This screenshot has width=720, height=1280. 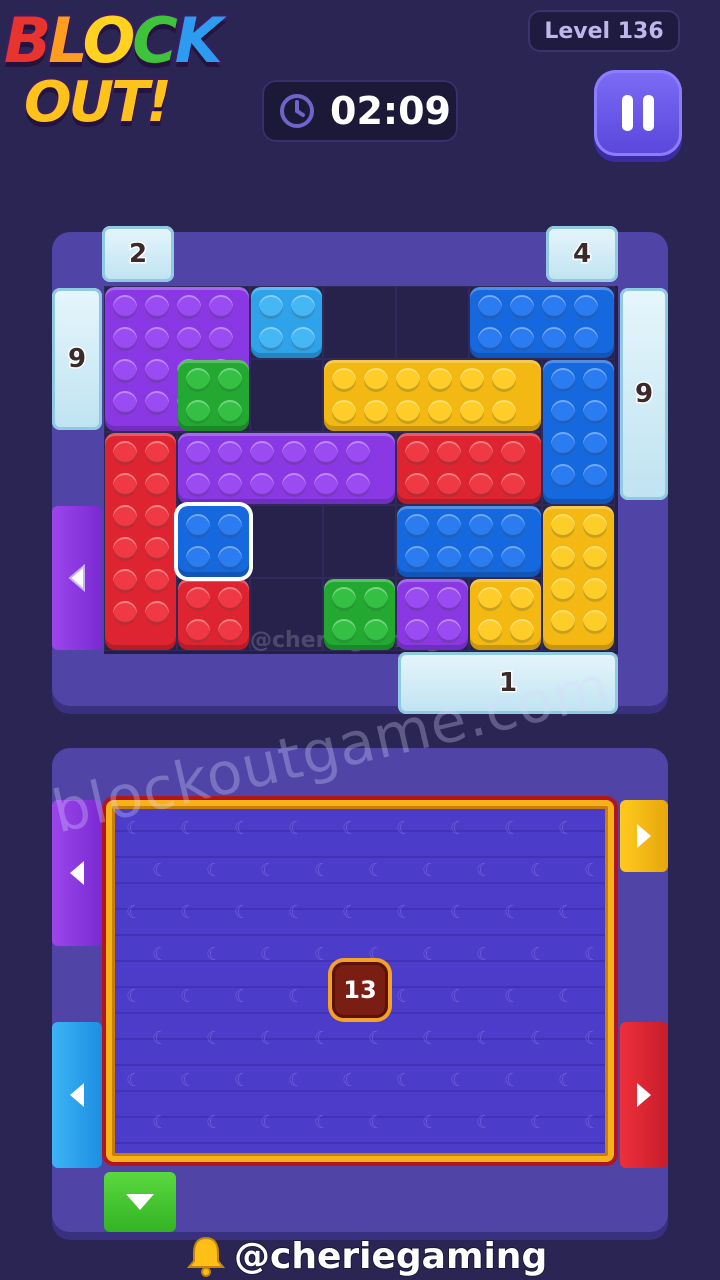 I want to click on ice-count: 4, so click(x=581, y=254).